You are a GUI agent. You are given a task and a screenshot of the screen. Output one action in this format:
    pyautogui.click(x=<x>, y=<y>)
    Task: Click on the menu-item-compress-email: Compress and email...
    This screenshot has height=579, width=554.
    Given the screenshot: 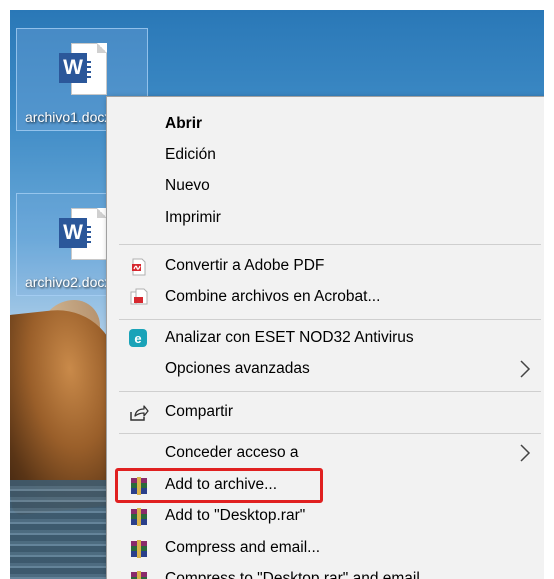 What is the action you would take?
    pyautogui.click(x=325, y=548)
    